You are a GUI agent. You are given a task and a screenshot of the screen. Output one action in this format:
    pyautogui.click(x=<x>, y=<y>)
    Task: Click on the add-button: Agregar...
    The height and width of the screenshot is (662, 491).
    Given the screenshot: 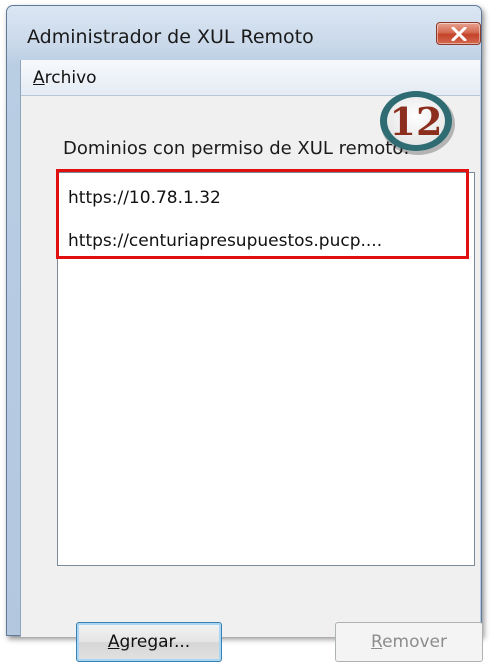 What is the action you would take?
    pyautogui.click(x=149, y=642)
    